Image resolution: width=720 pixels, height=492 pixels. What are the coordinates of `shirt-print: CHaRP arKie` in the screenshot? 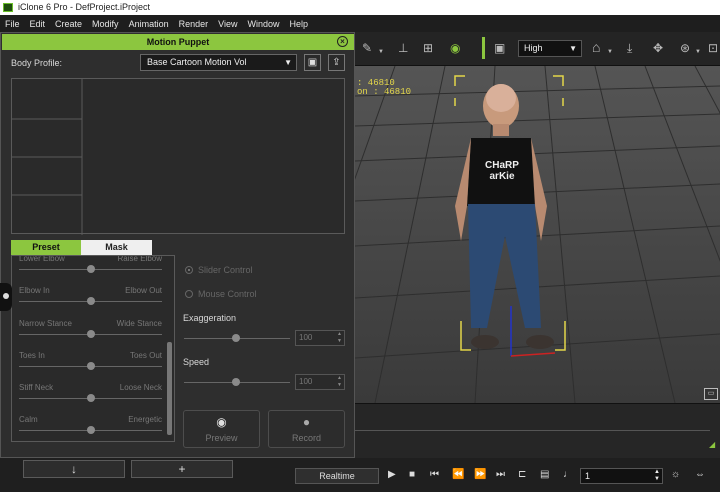 It's located at (502, 171).